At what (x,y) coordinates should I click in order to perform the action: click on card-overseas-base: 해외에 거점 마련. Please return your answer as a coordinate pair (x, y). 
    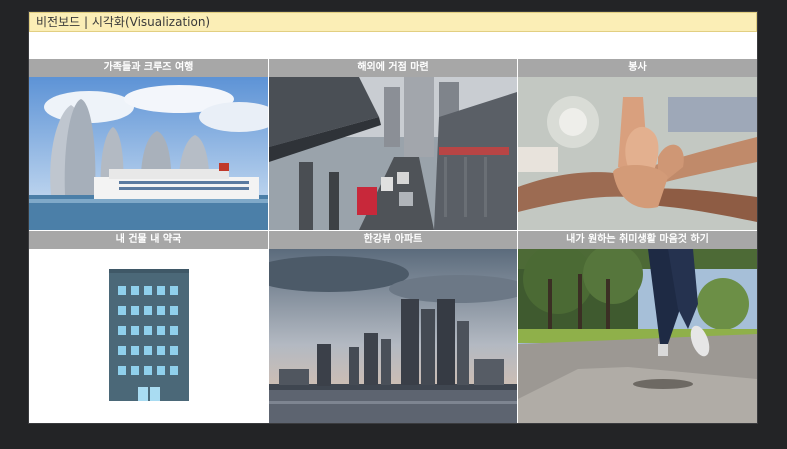
    Looking at the image, I should click on (393, 144).